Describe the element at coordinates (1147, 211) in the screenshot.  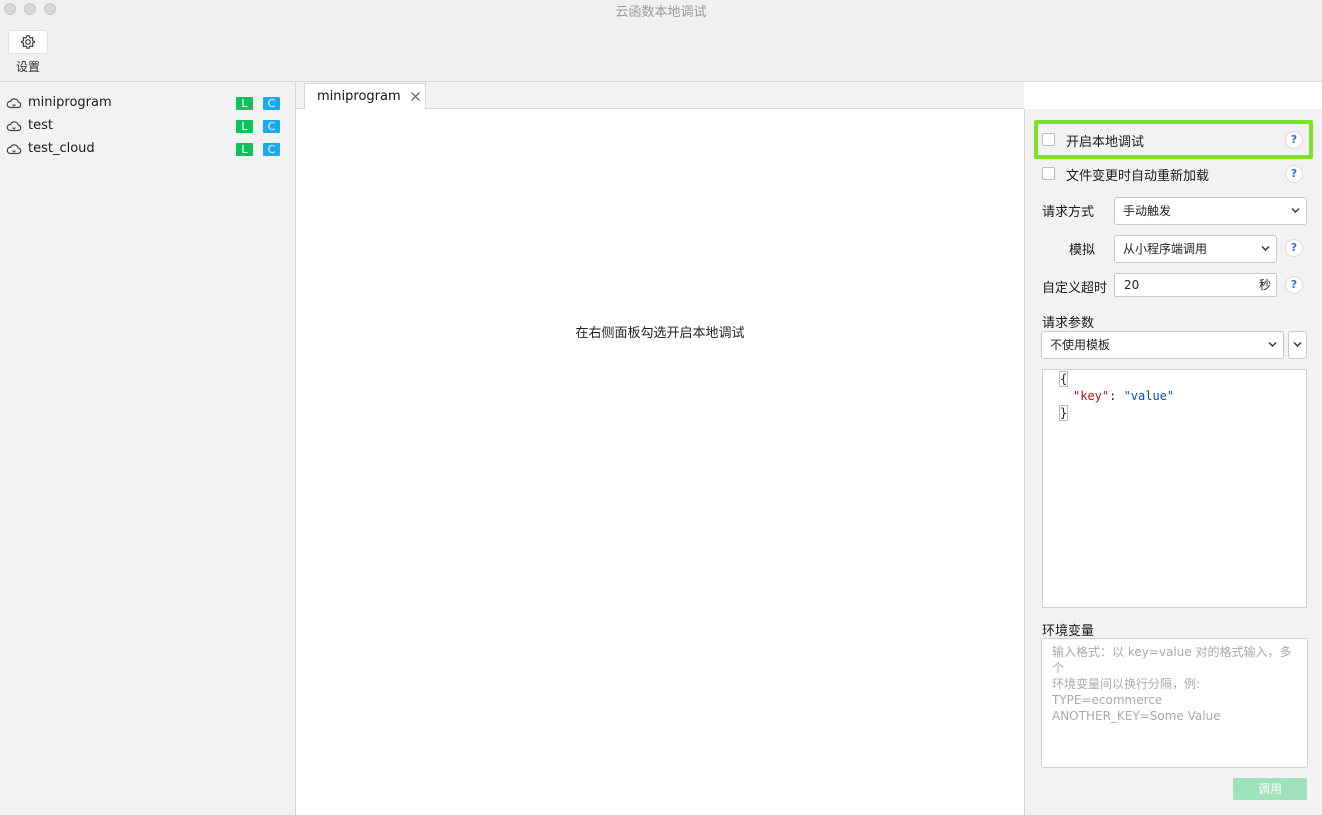
I see `request-mode-value: 手动触发` at that location.